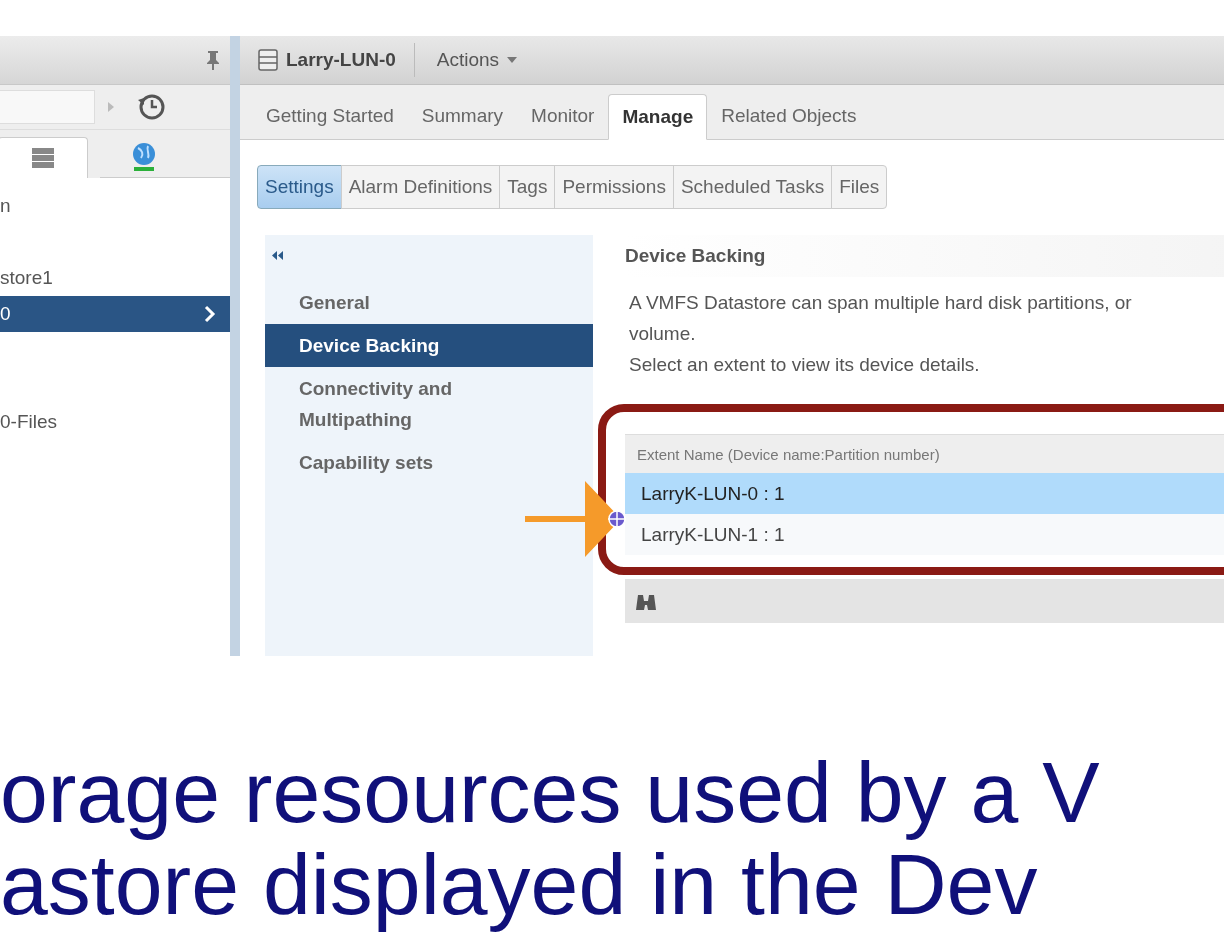 The width and height of the screenshot is (1224, 946). I want to click on sub-tab: Scheduled Tasks, so click(752, 187).